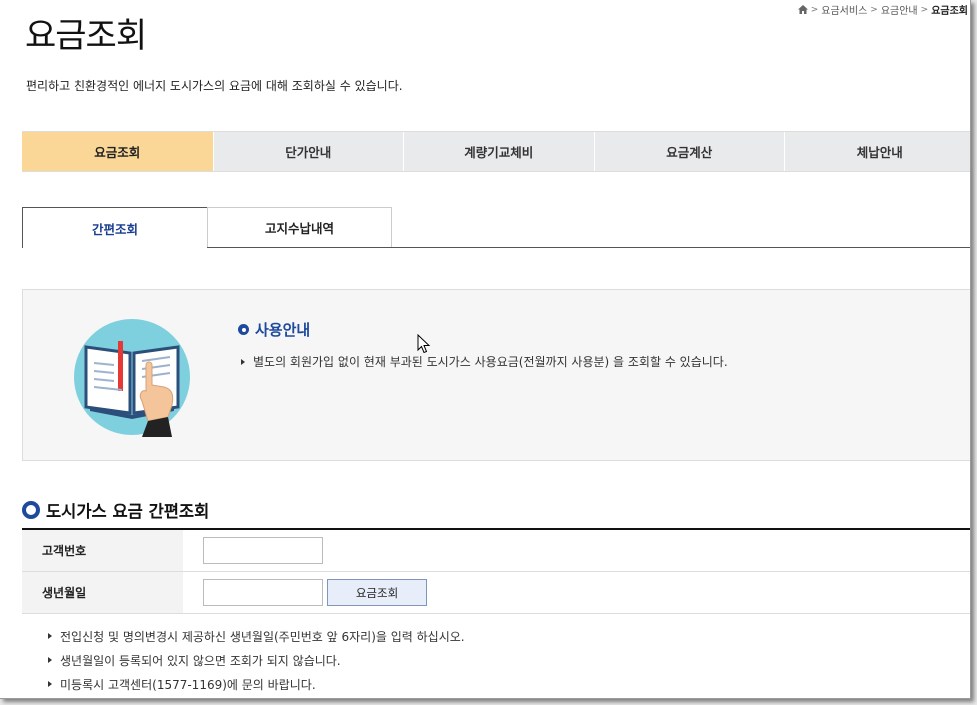 The height and width of the screenshot is (705, 977). What do you see at coordinates (496, 227) in the screenshot?
I see `sub-tabs: 간편조회 고지수납내역` at bounding box center [496, 227].